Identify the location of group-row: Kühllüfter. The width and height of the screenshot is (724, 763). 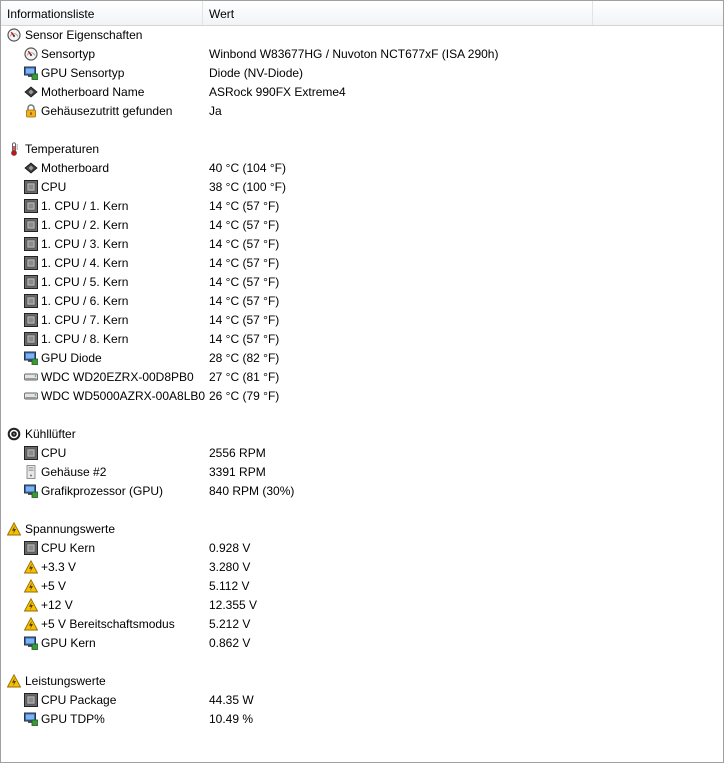
(362, 434).